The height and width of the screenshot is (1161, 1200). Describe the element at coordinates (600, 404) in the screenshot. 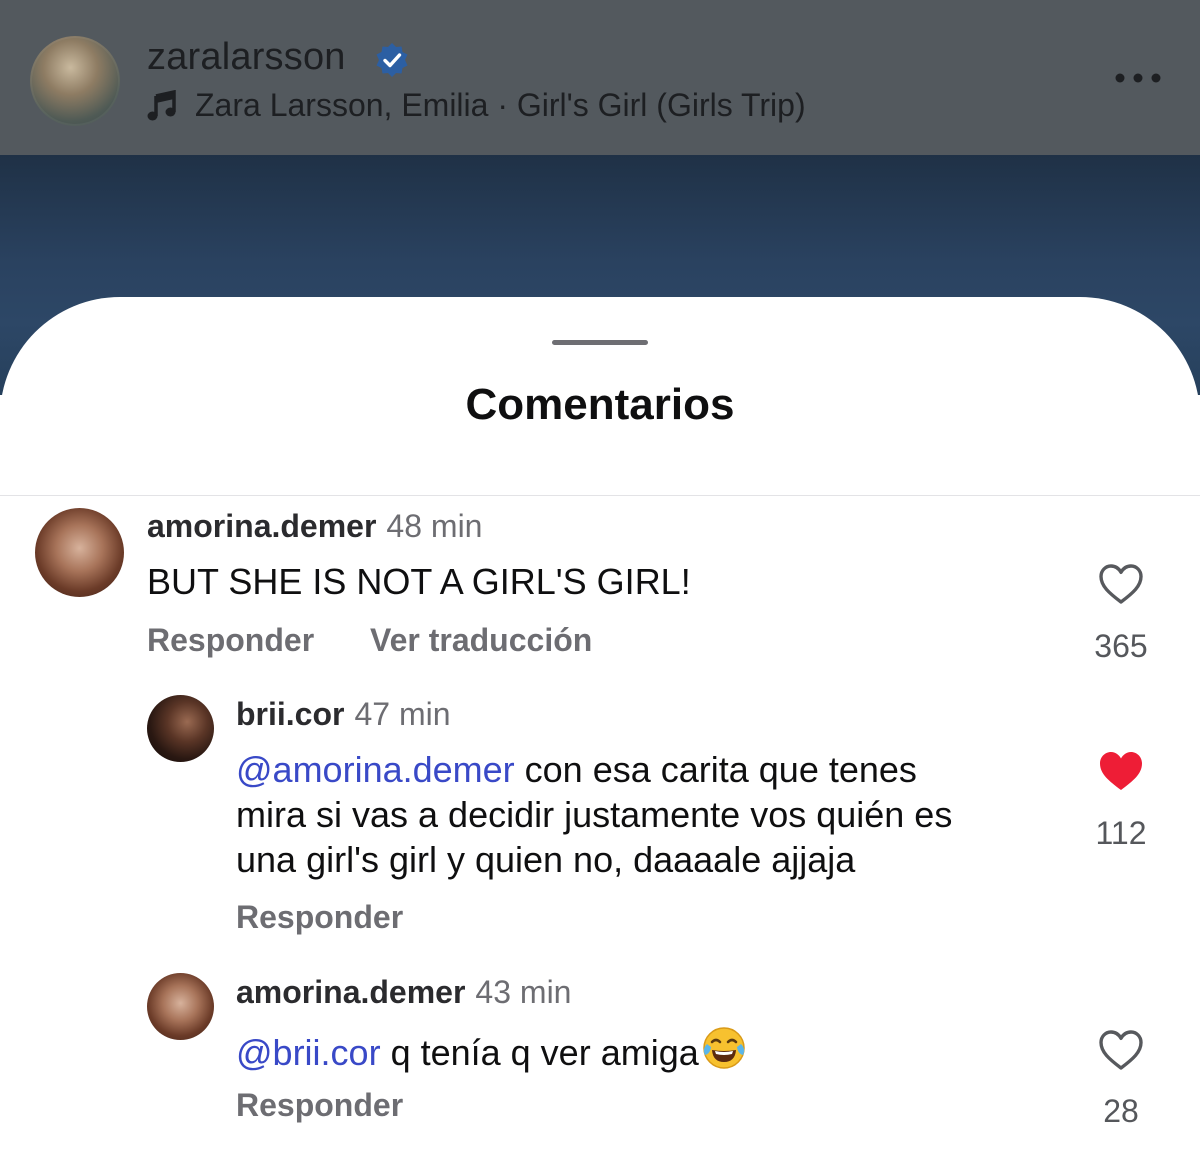

I see `sheet-title: Comentarios` at that location.